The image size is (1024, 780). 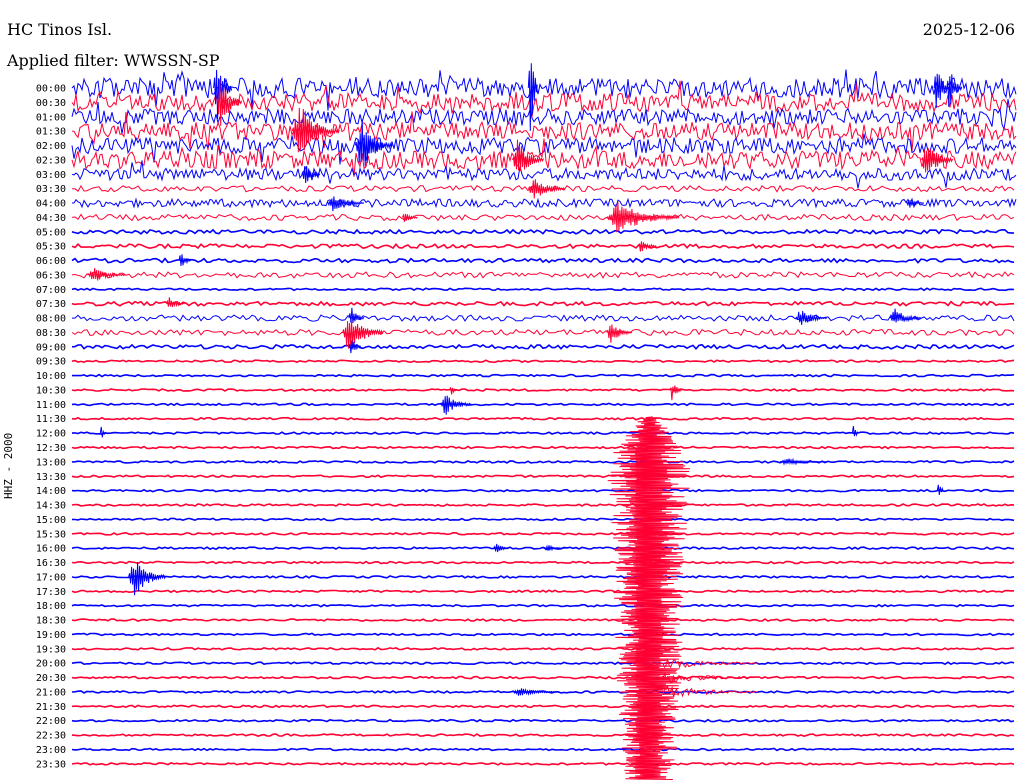 What do you see at coordinates (51, 362) in the screenshot?
I see `time-label: 09:30` at bounding box center [51, 362].